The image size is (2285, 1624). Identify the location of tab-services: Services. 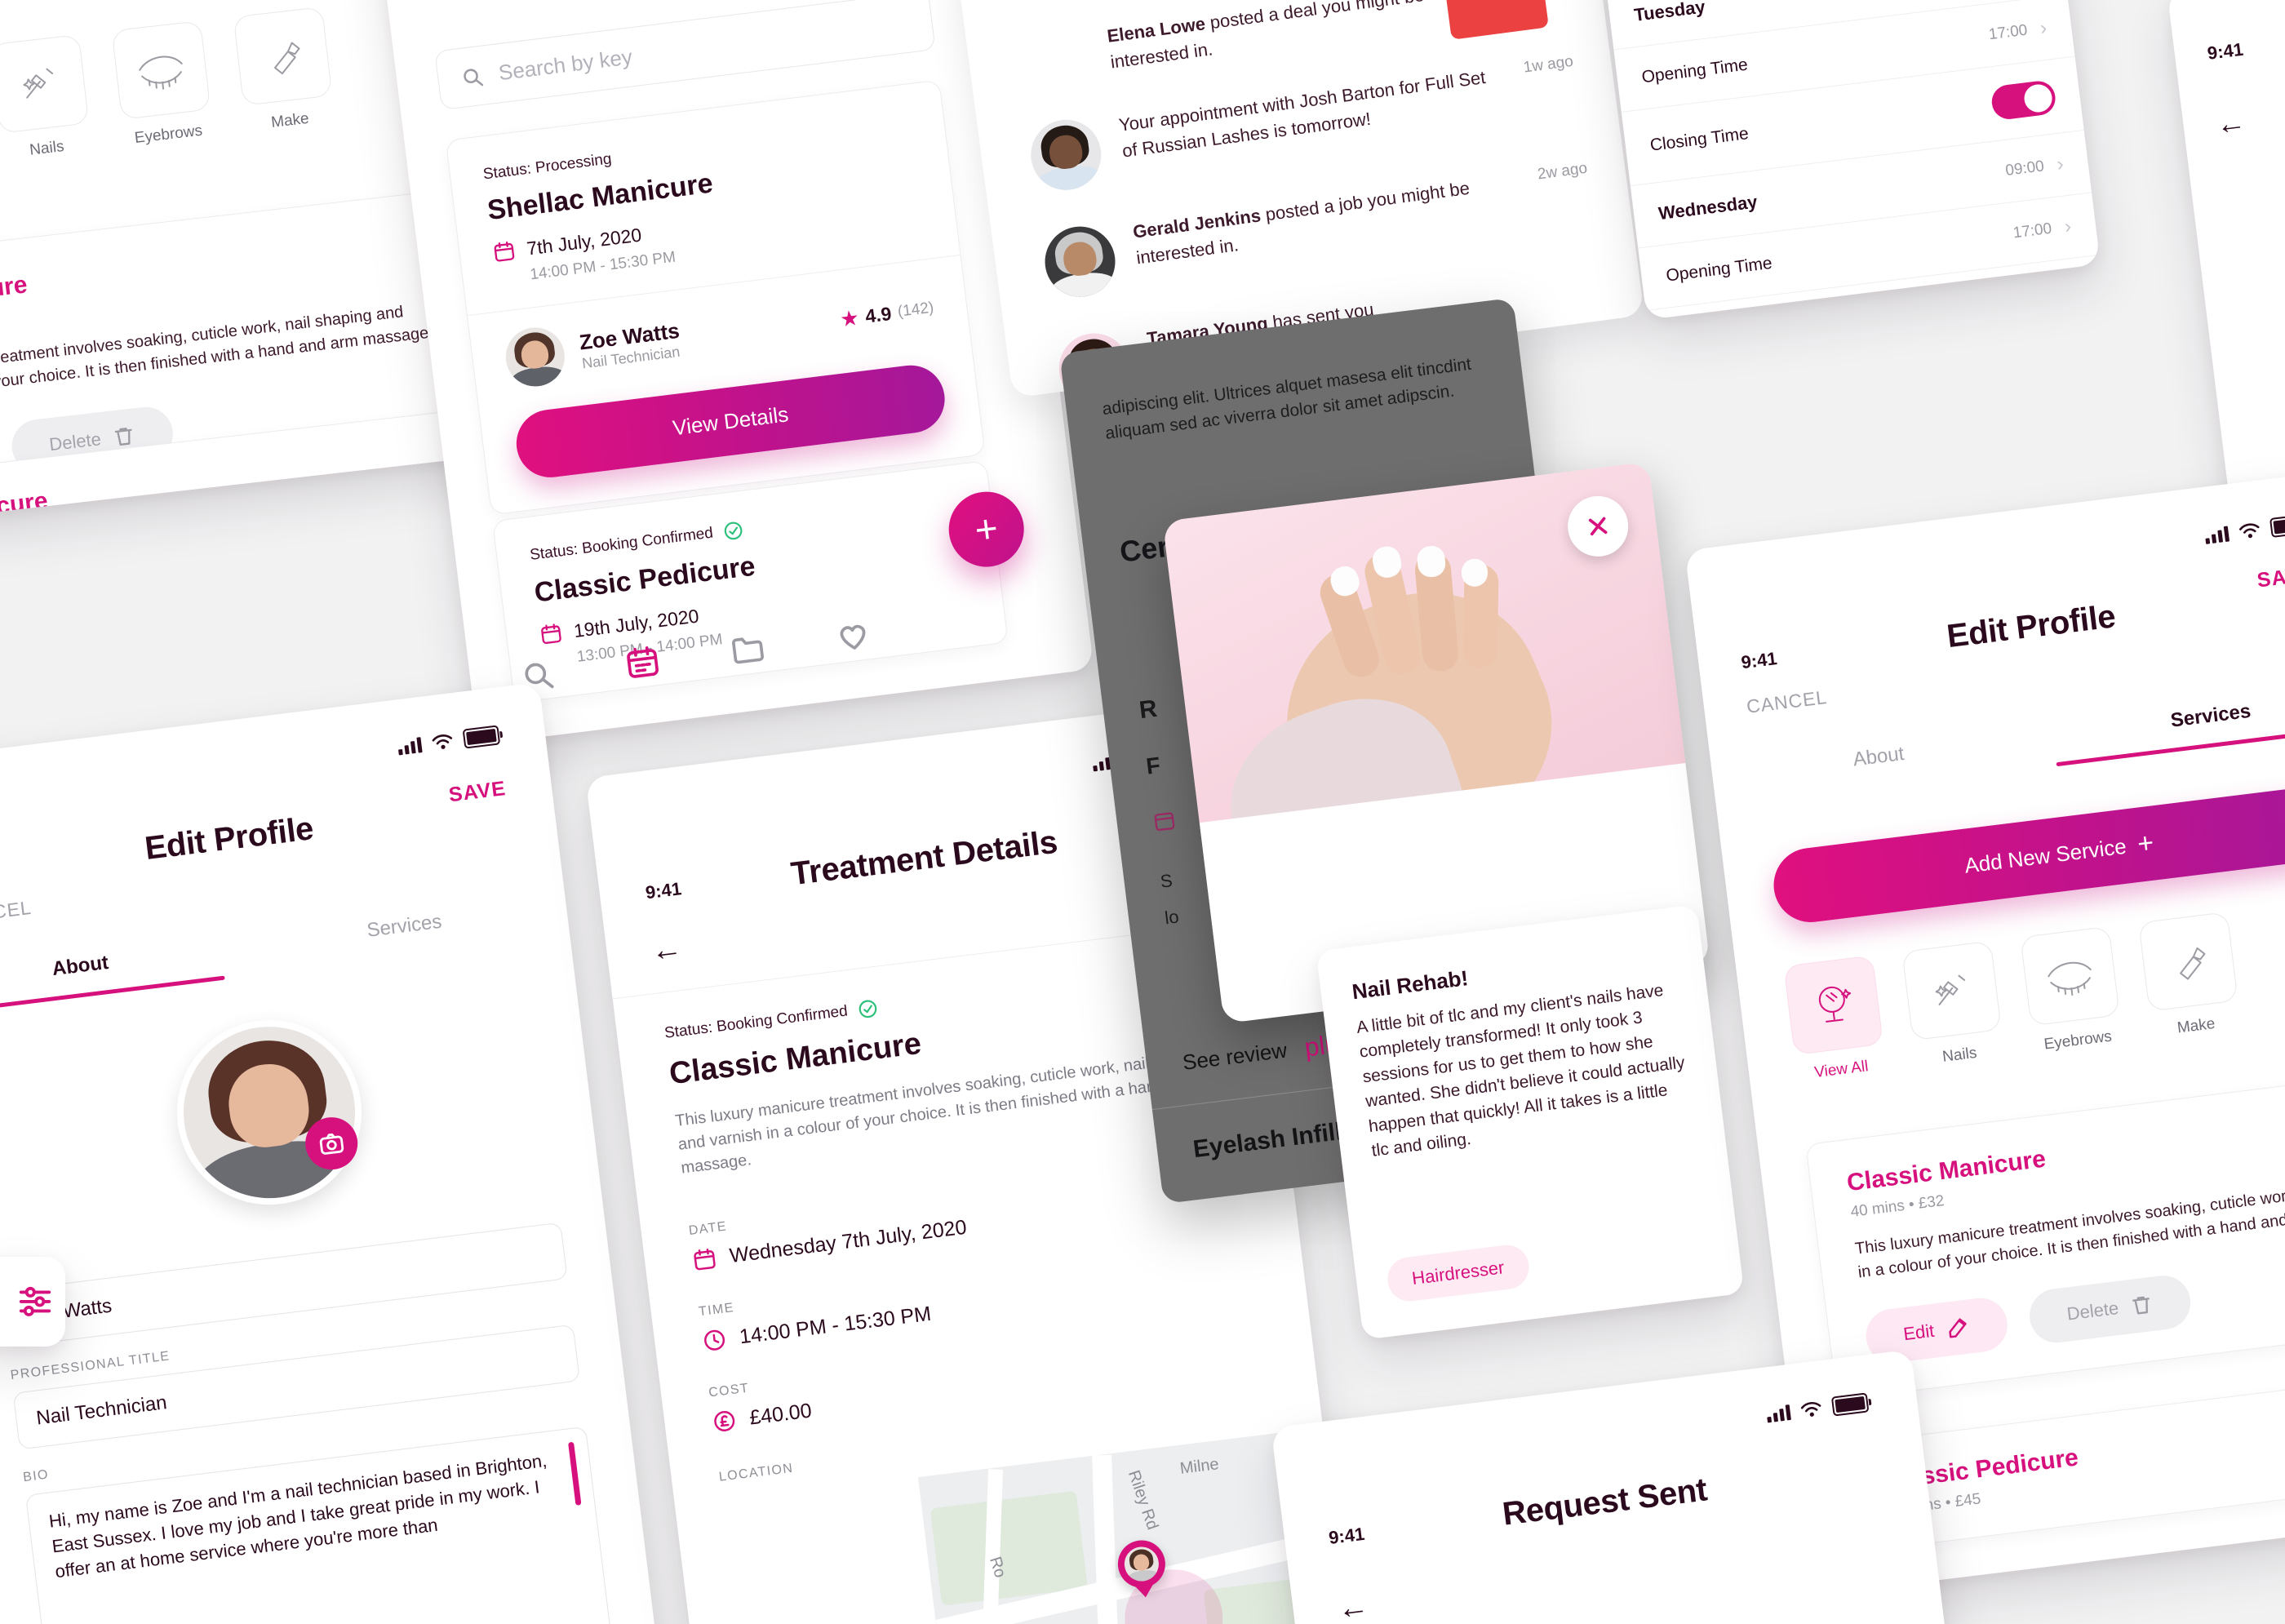
(404, 926).